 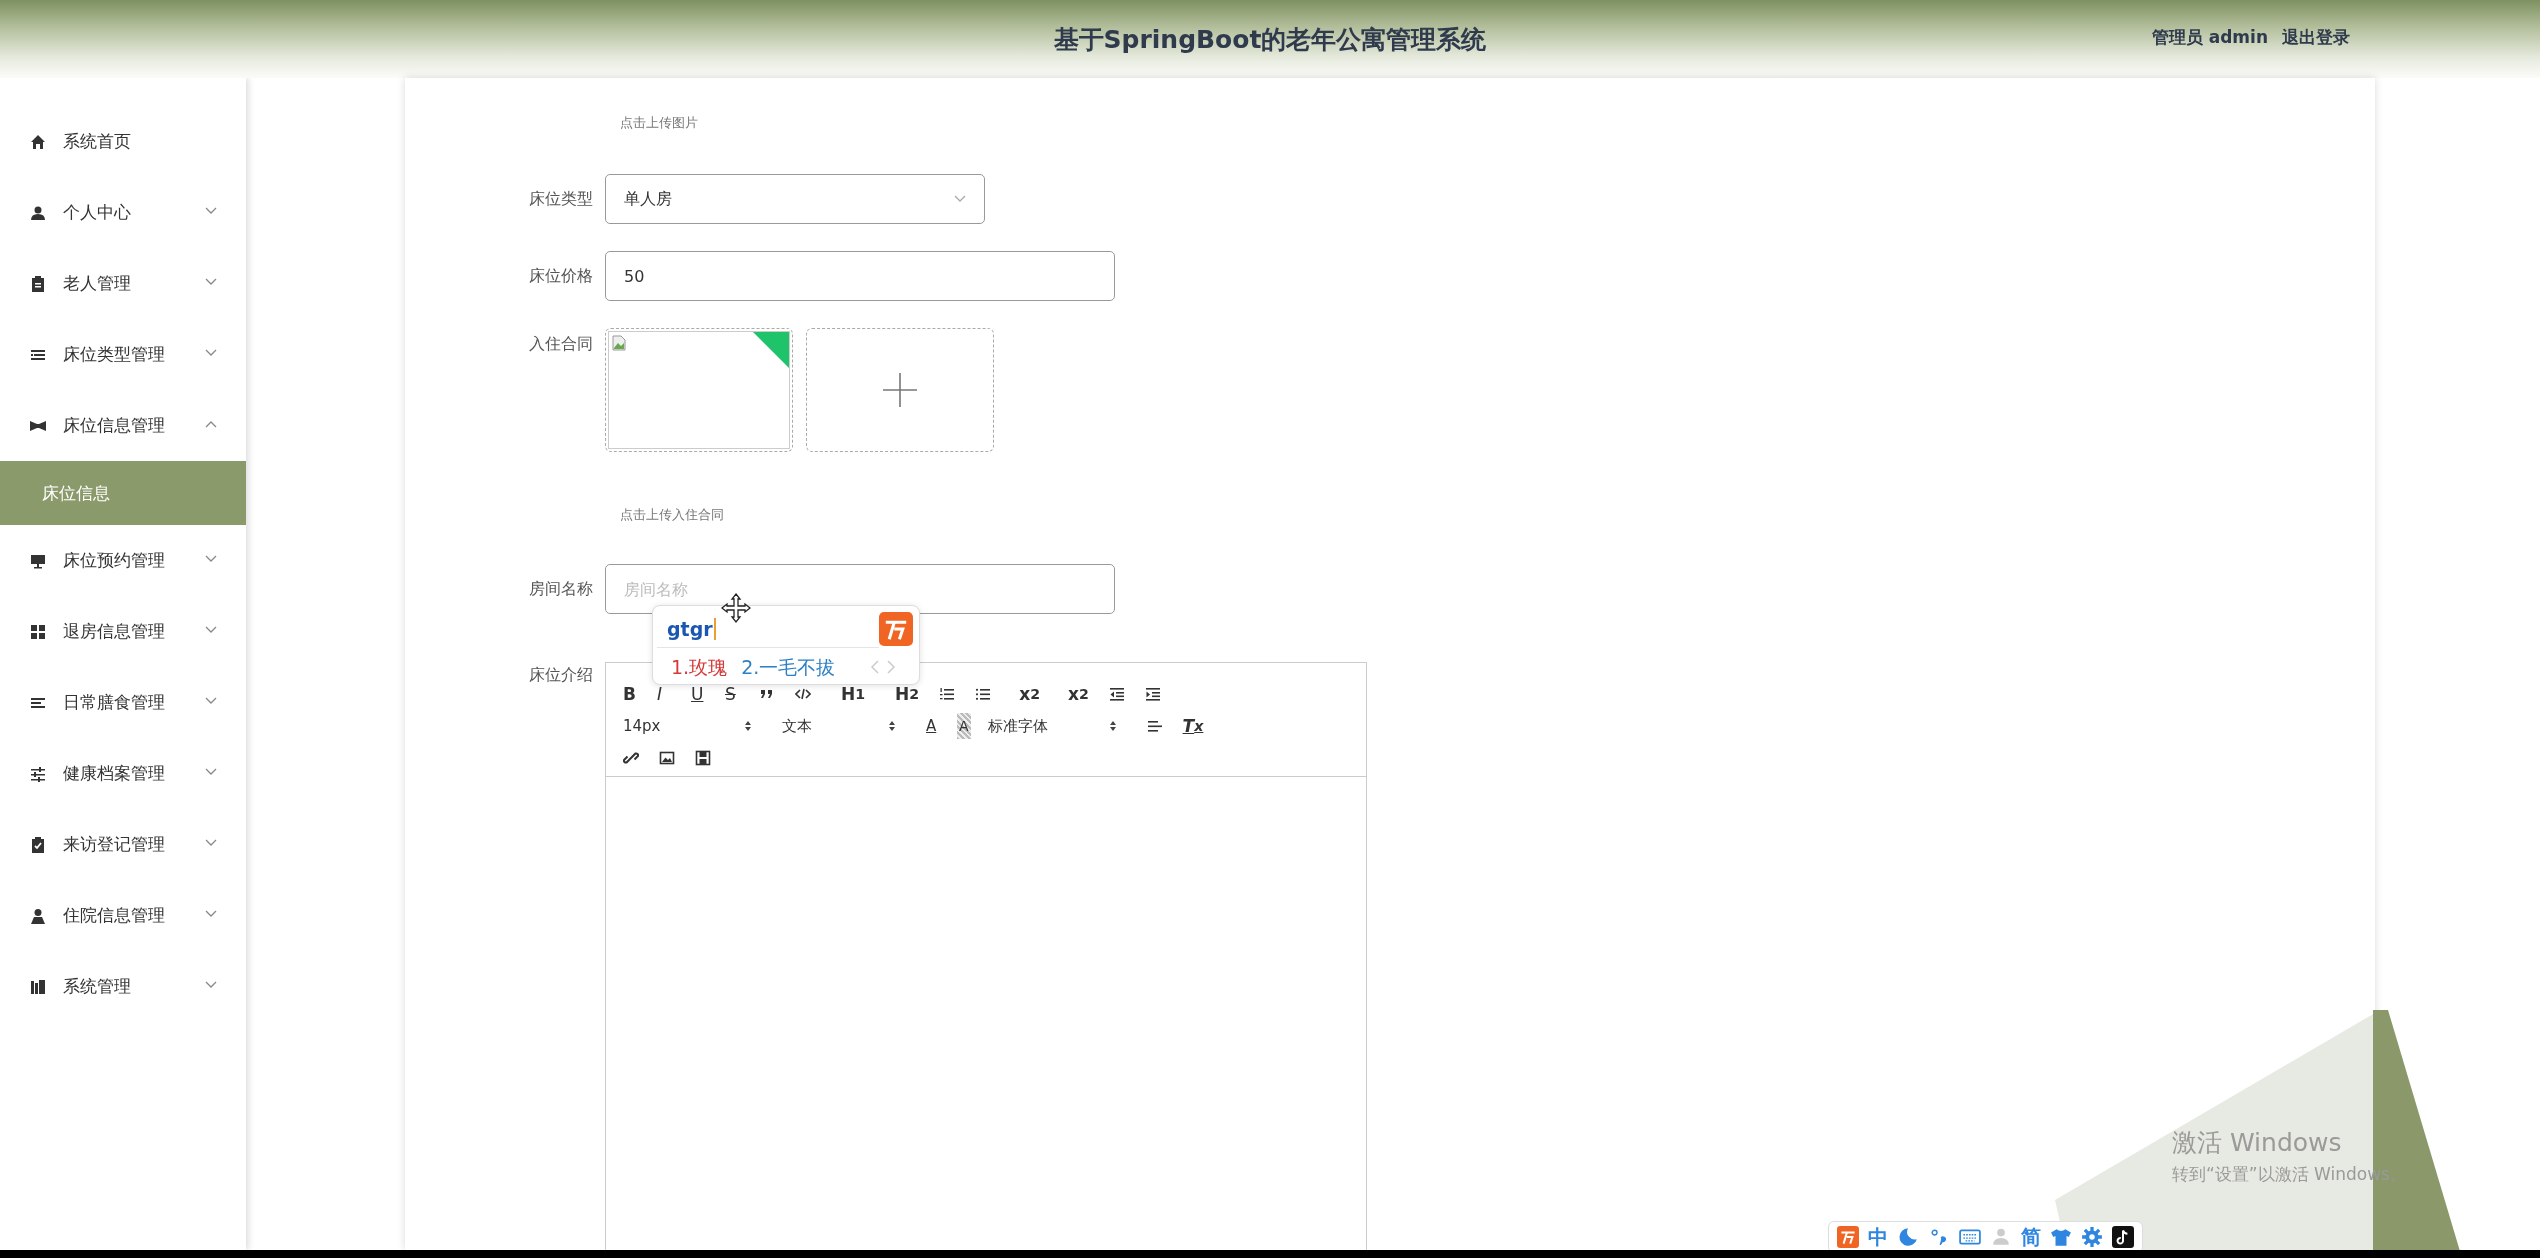 I want to click on ime-mode-toggle: 简, so click(x=2031, y=1237).